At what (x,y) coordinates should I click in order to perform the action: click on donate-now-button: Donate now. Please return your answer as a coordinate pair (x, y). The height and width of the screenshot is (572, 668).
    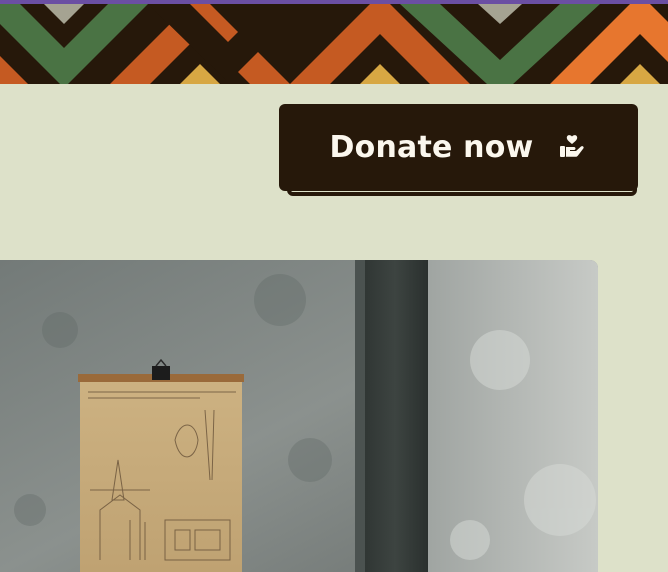
    Looking at the image, I should click on (458, 147).